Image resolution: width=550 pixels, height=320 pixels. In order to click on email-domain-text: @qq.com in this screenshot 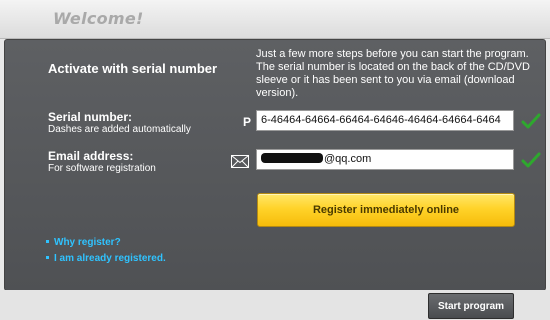, I will do `click(348, 159)`.